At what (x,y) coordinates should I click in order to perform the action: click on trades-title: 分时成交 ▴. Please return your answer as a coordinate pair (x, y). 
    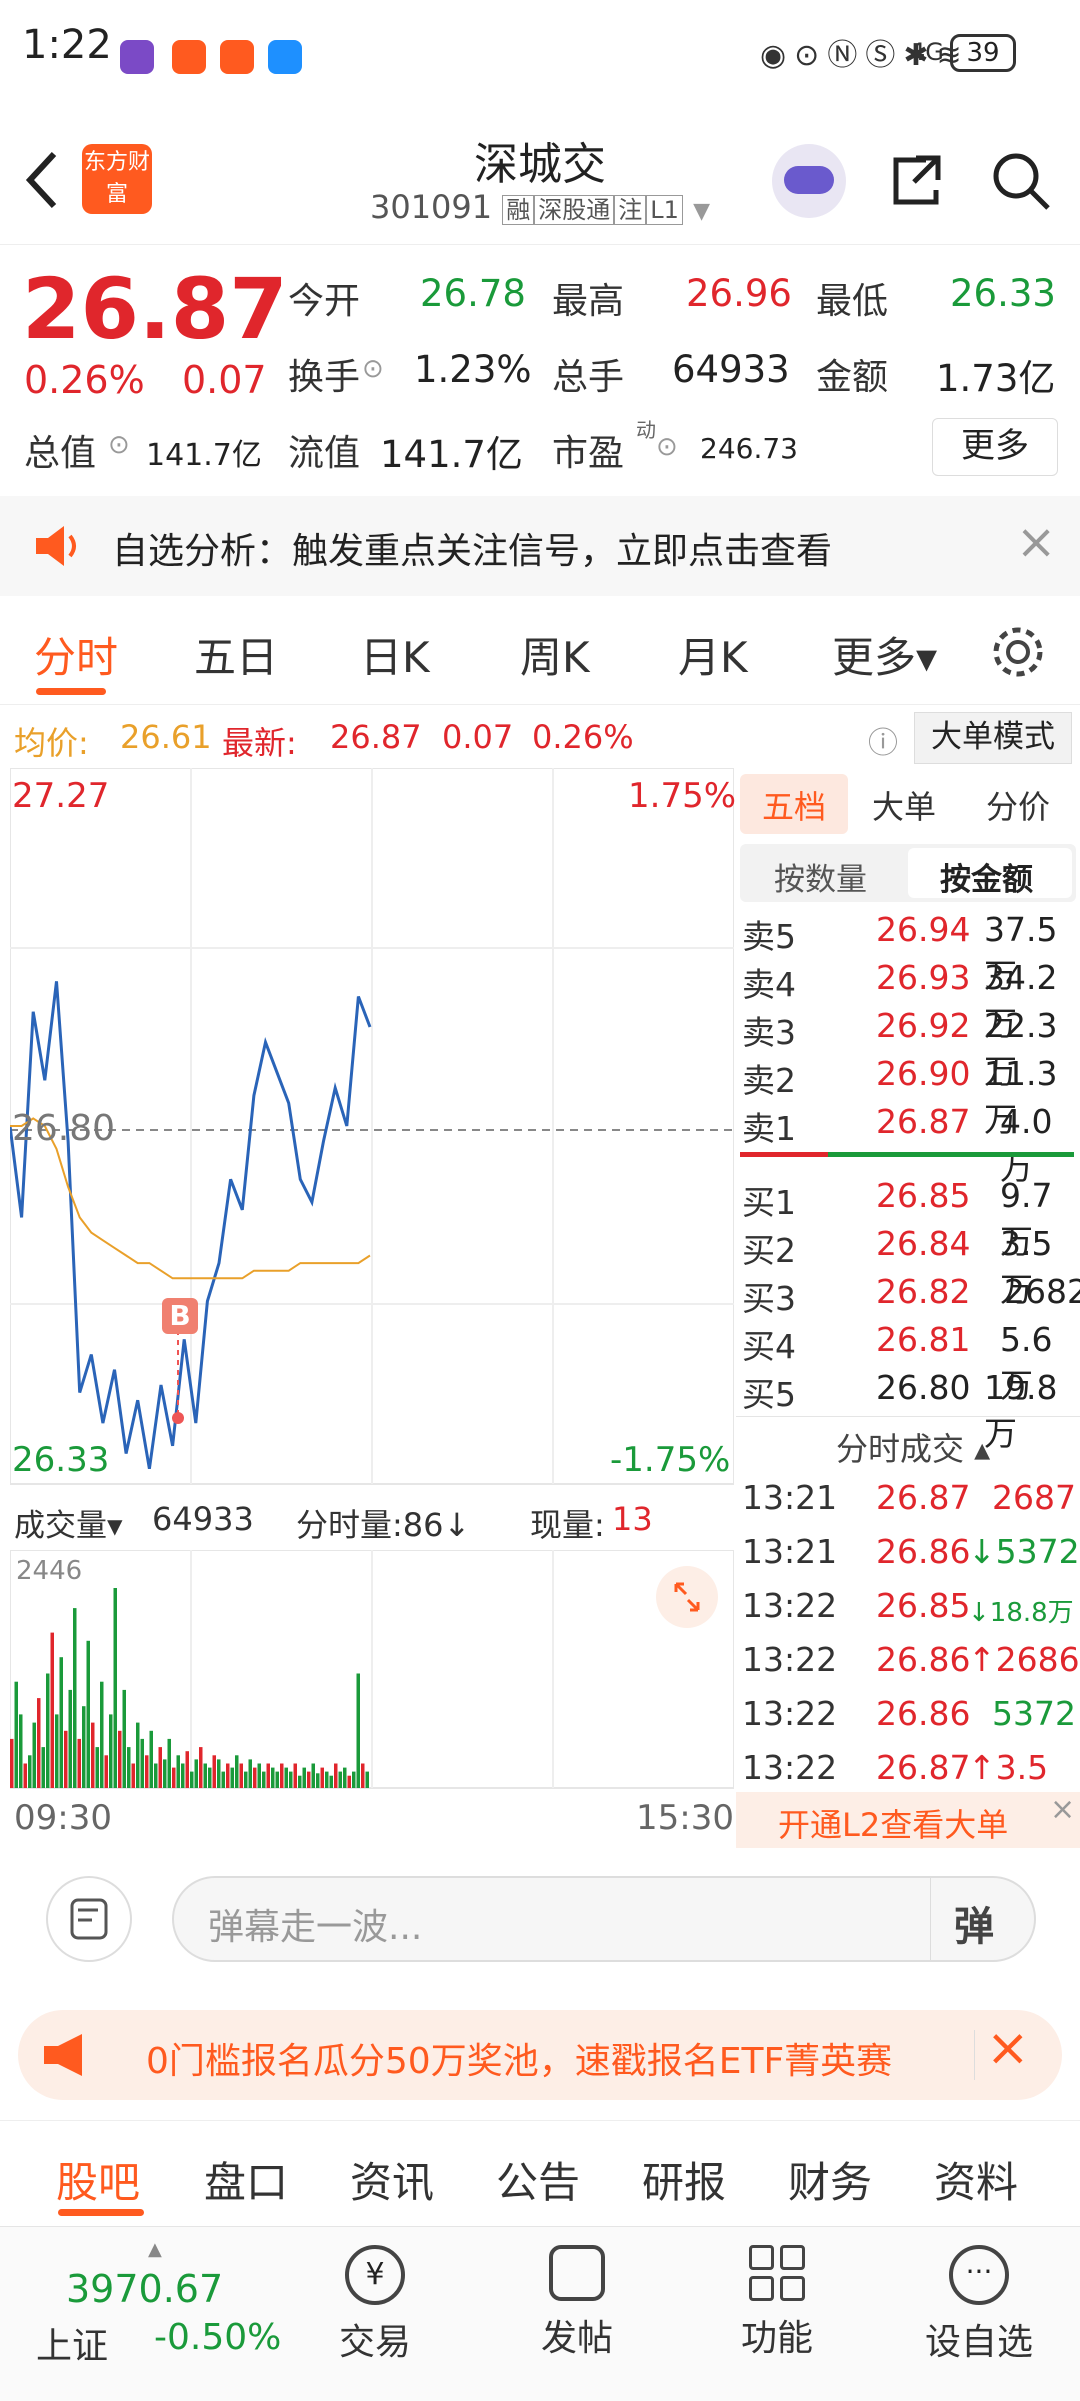
    Looking at the image, I should click on (913, 1447).